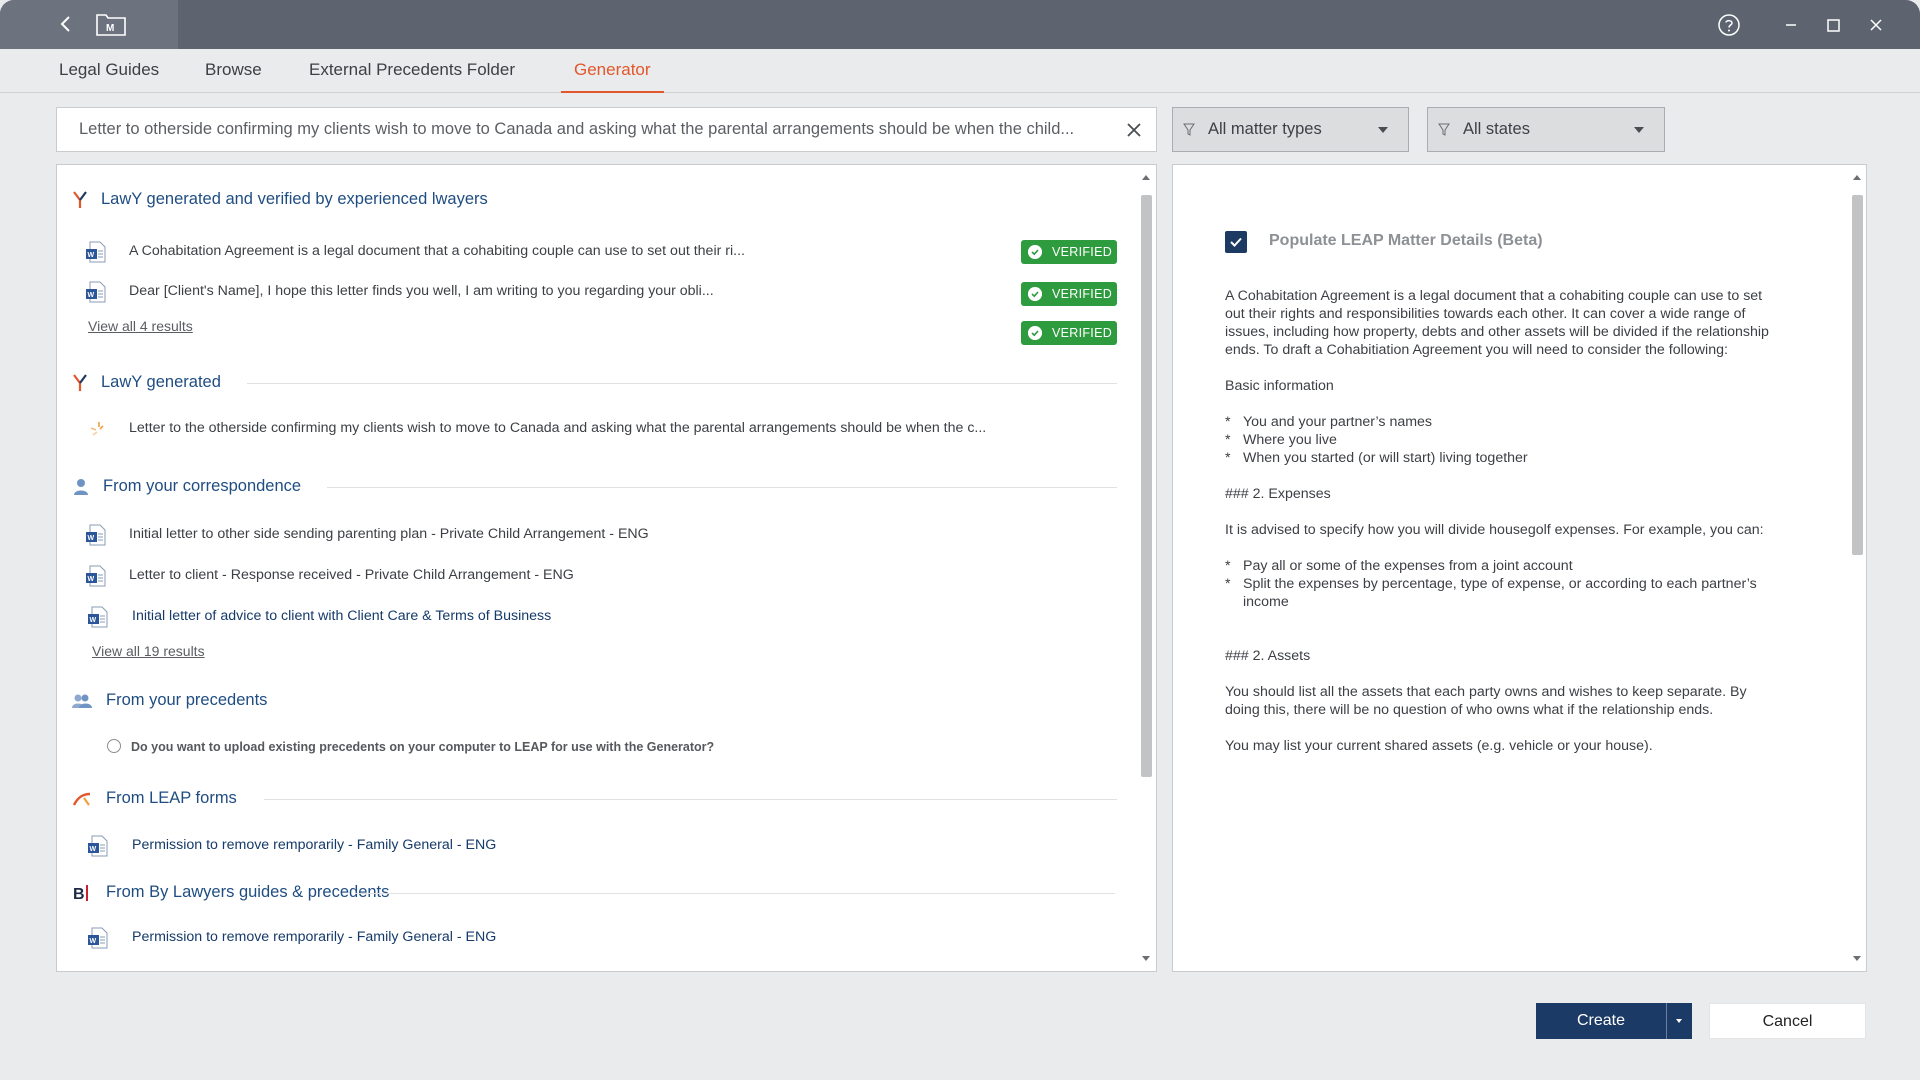  I want to click on populate-matter-label: Populate LEAP Matter Details (Beta), so click(1406, 240).